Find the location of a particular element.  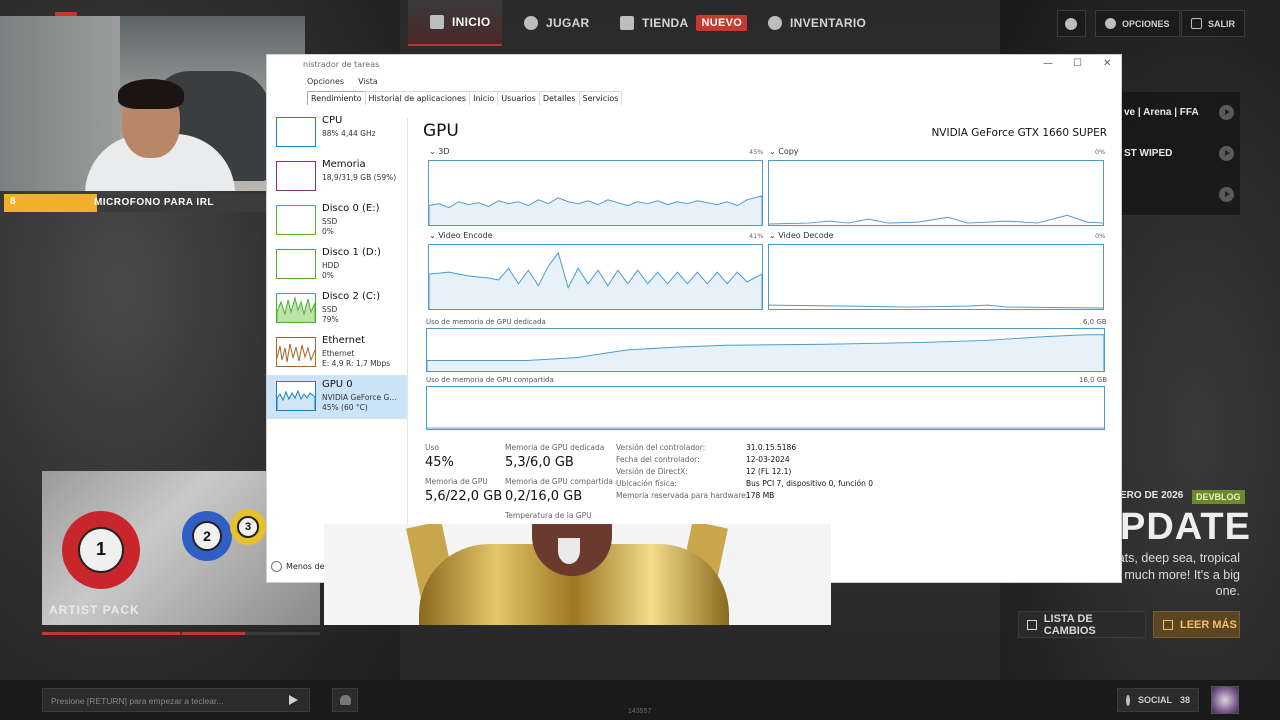

tab-services: Servicios is located at coordinates (600, 98).